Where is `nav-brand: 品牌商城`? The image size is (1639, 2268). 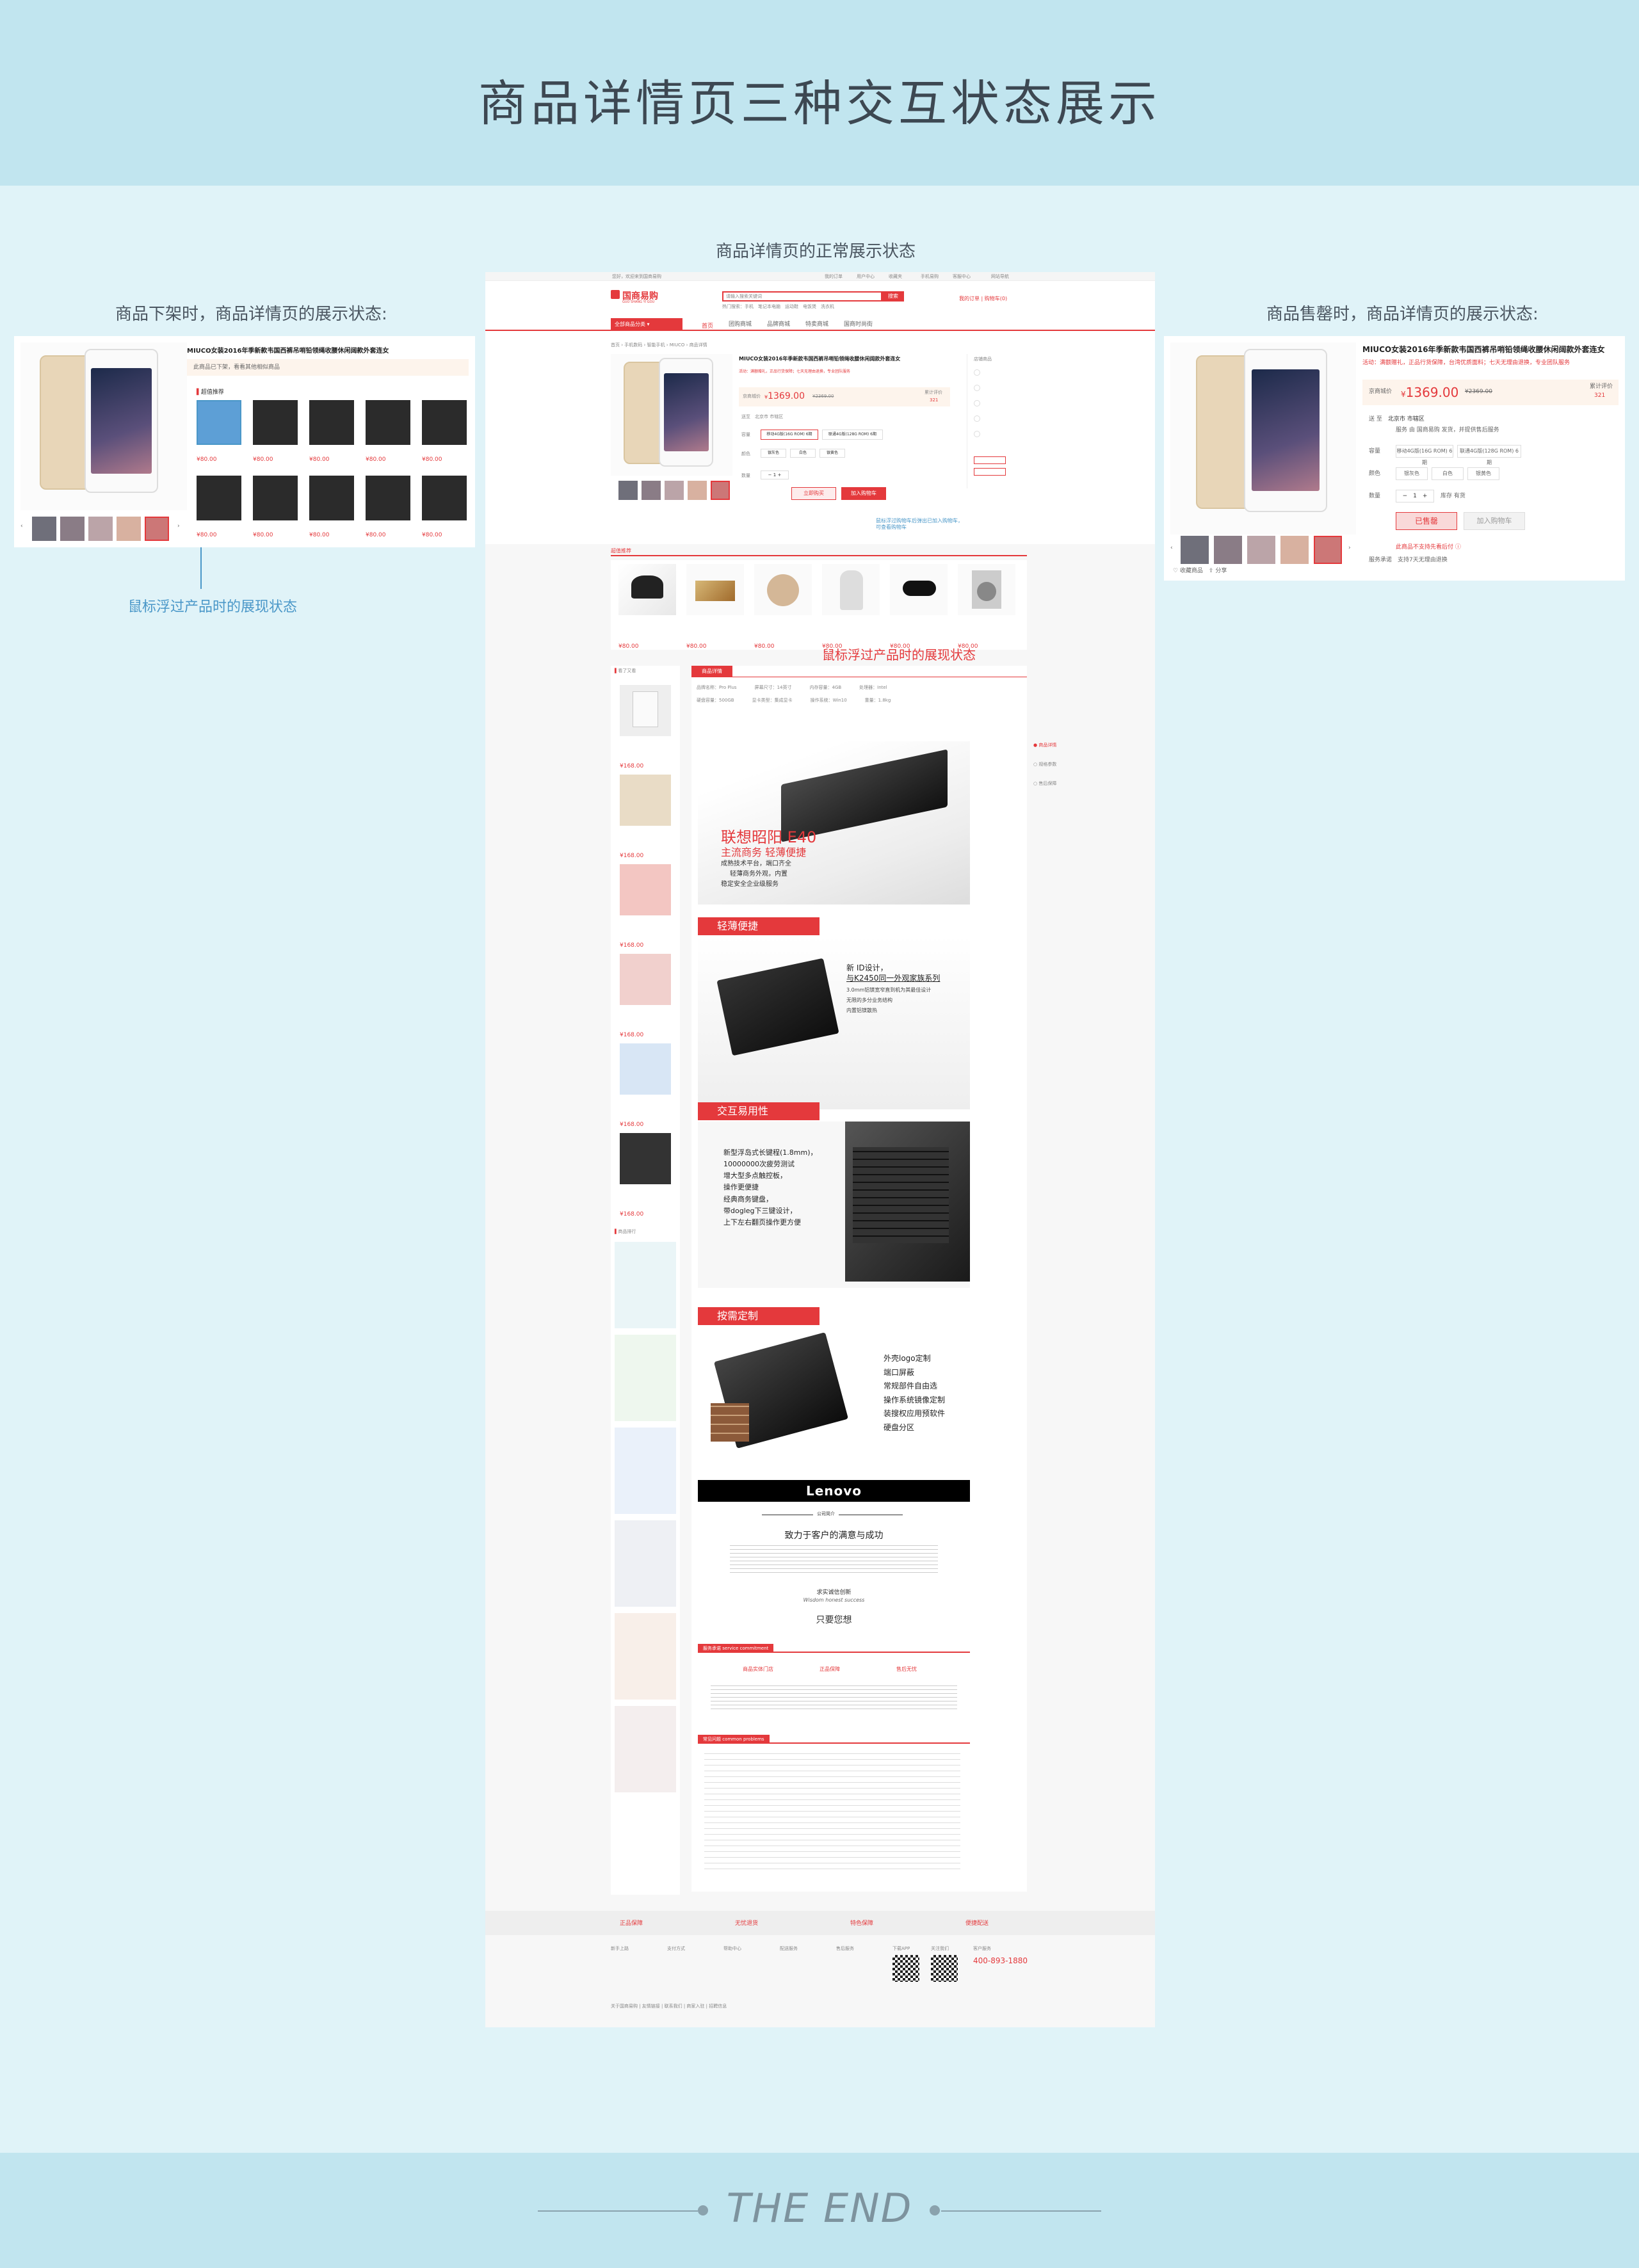 nav-brand: 品牌商城 is located at coordinates (779, 324).